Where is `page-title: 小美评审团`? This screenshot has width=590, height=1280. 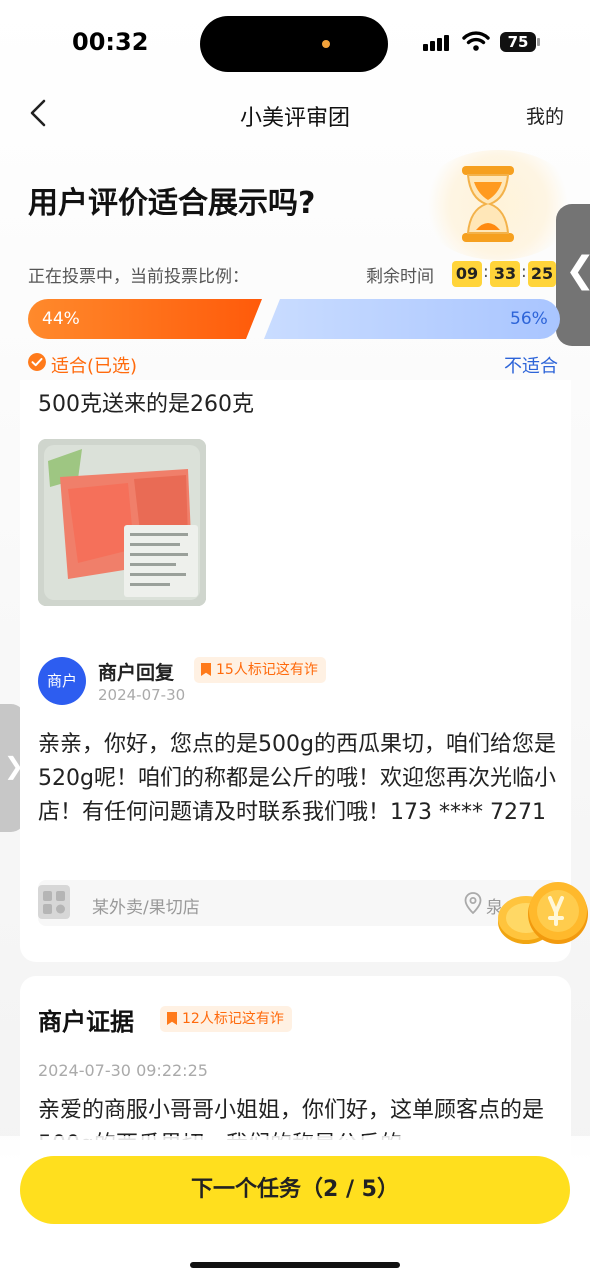
page-title: 小美评审团 is located at coordinates (294, 118).